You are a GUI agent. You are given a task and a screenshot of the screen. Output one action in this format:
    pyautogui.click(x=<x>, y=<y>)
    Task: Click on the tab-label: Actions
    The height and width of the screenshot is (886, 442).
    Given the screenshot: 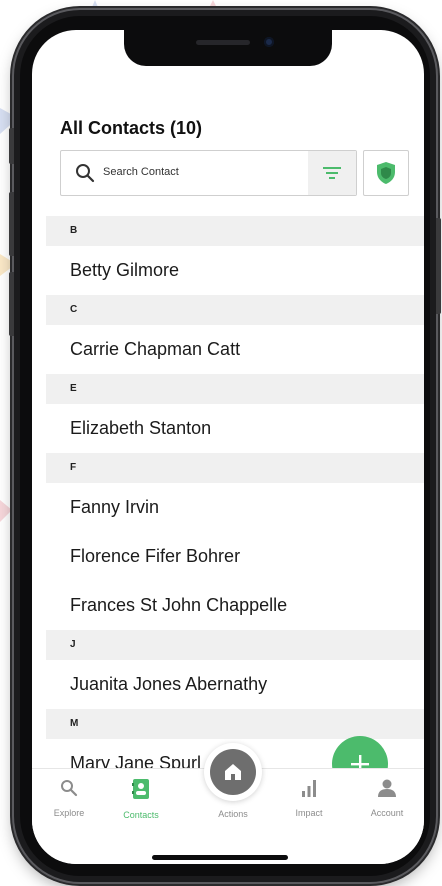 What is the action you would take?
    pyautogui.click(x=233, y=814)
    